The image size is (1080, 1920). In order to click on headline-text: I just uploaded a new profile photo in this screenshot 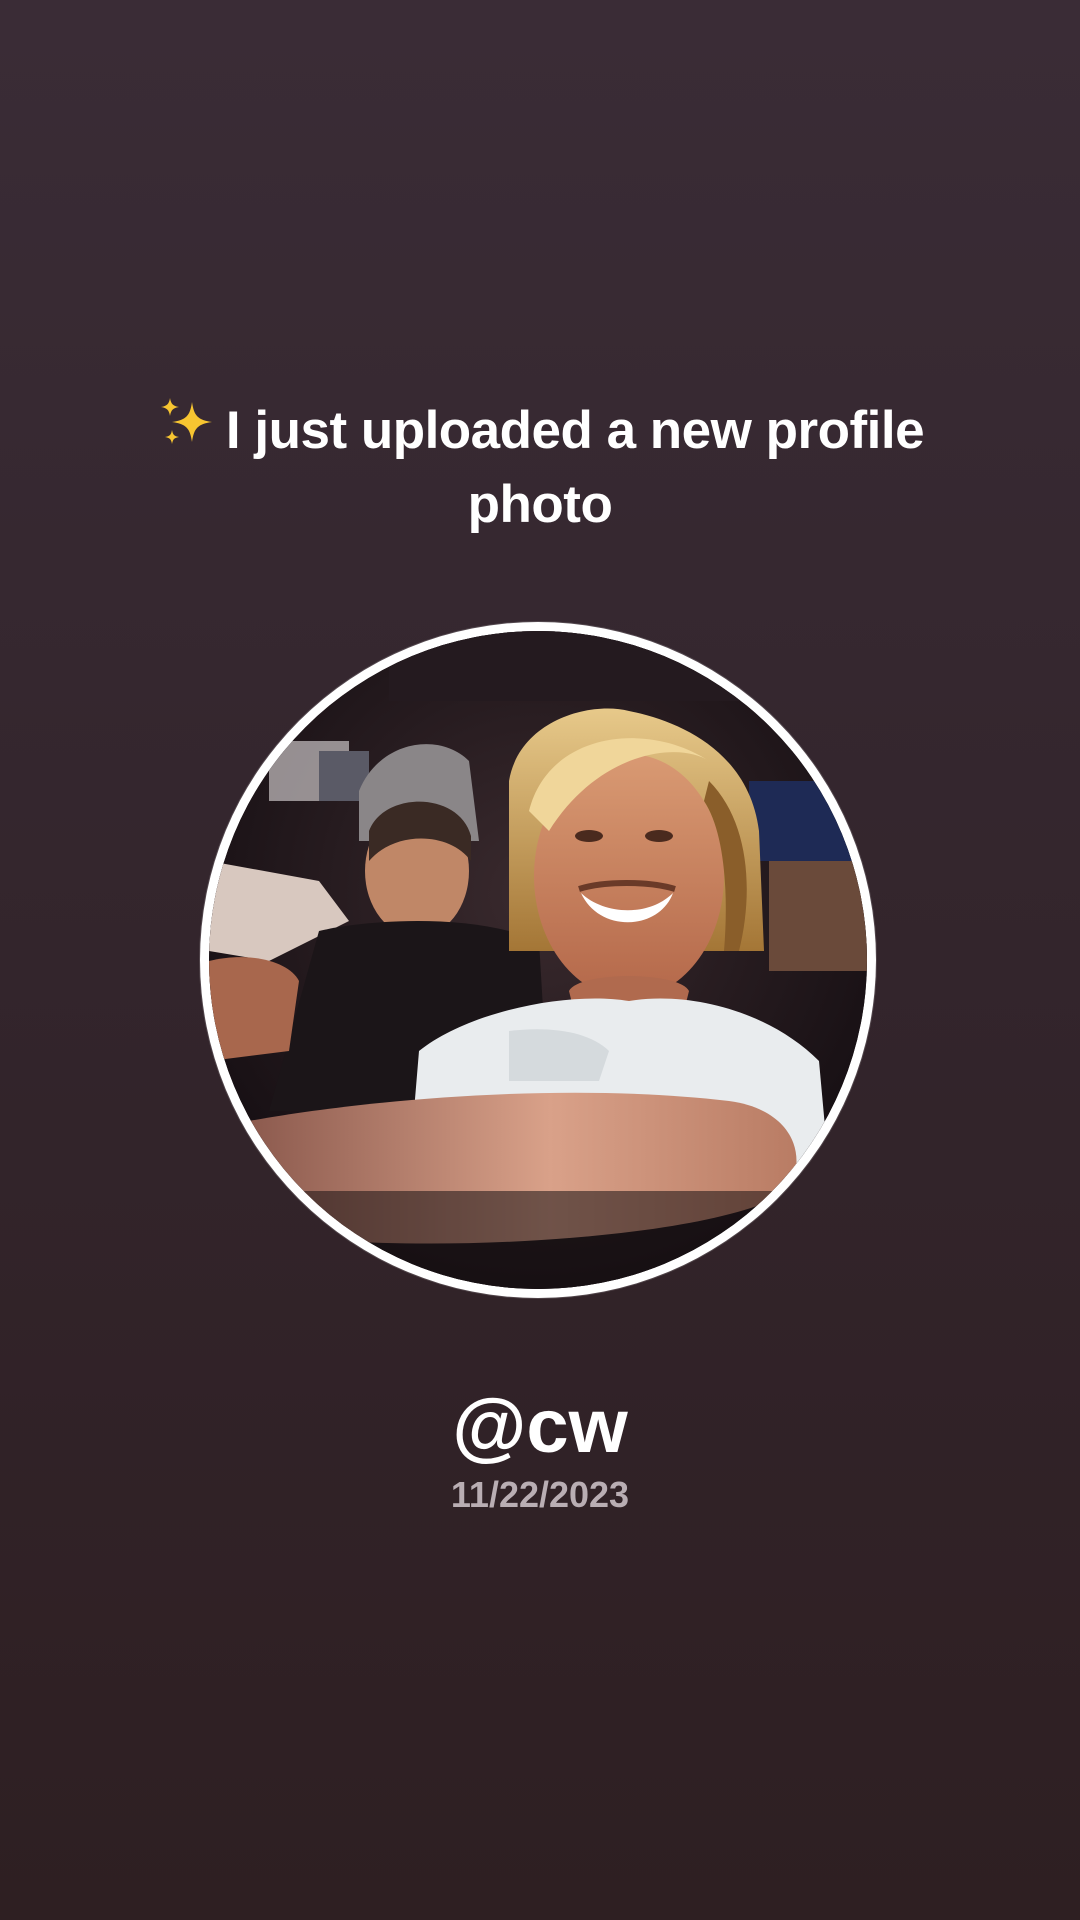, I will do `click(575, 467)`.